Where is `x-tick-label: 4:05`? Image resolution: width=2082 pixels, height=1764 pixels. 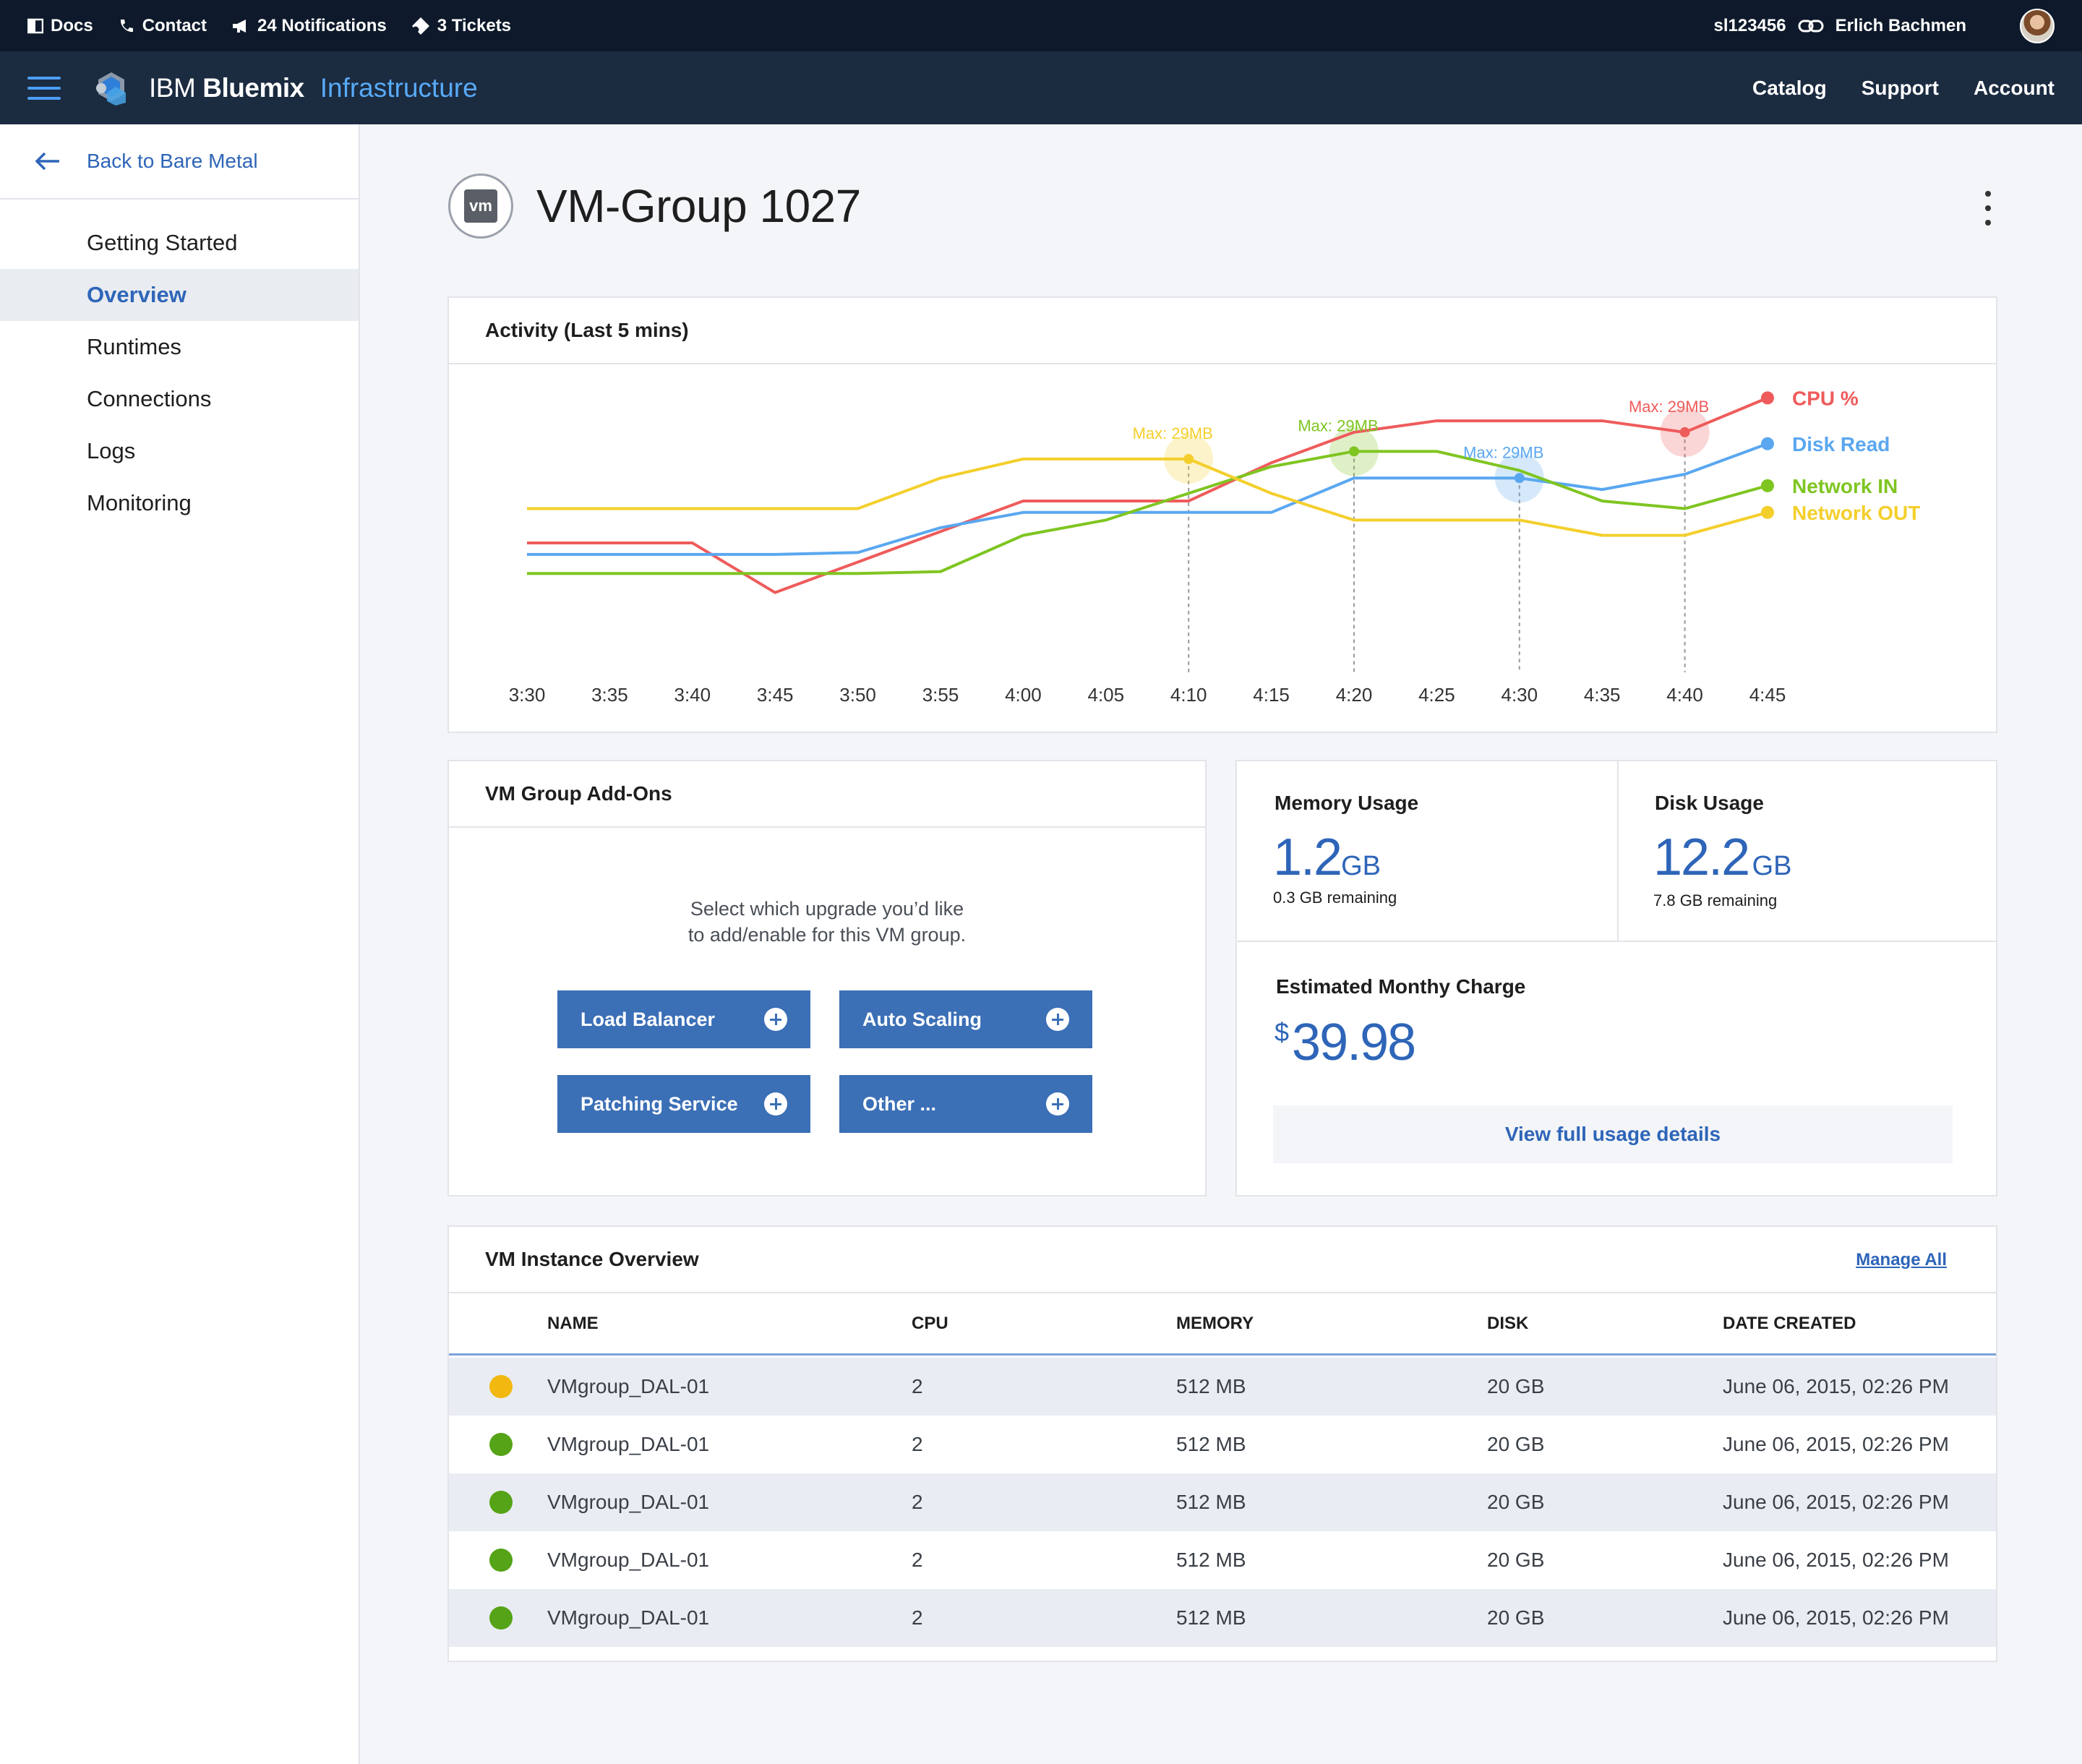 x-tick-label: 4:05 is located at coordinates (1105, 695).